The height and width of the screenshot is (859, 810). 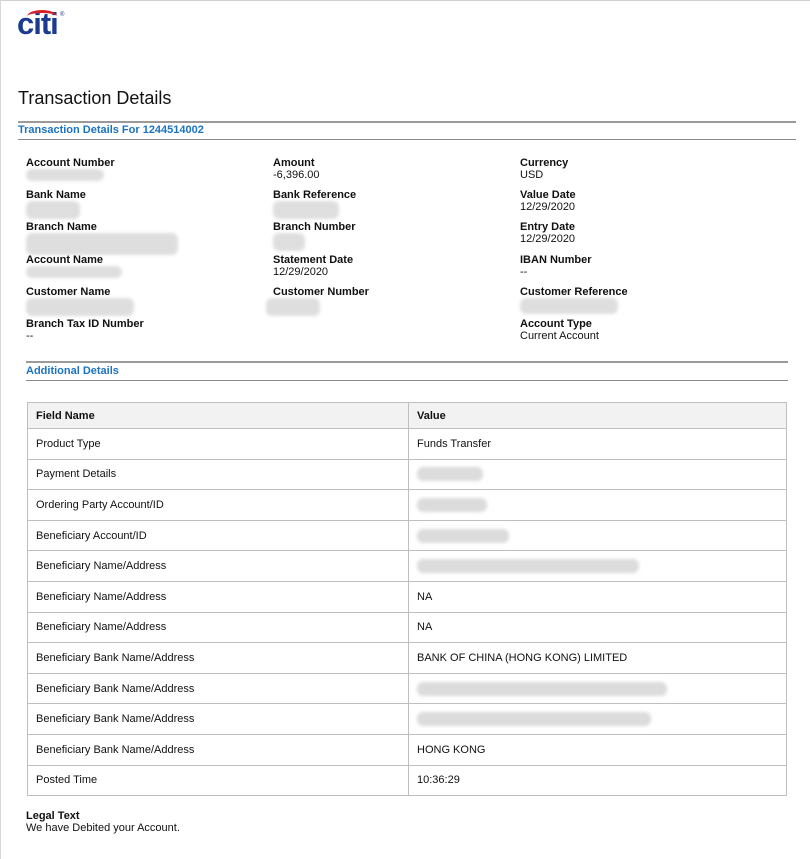 I want to click on field-bank-reference: Bank Reference, so click(x=388, y=195).